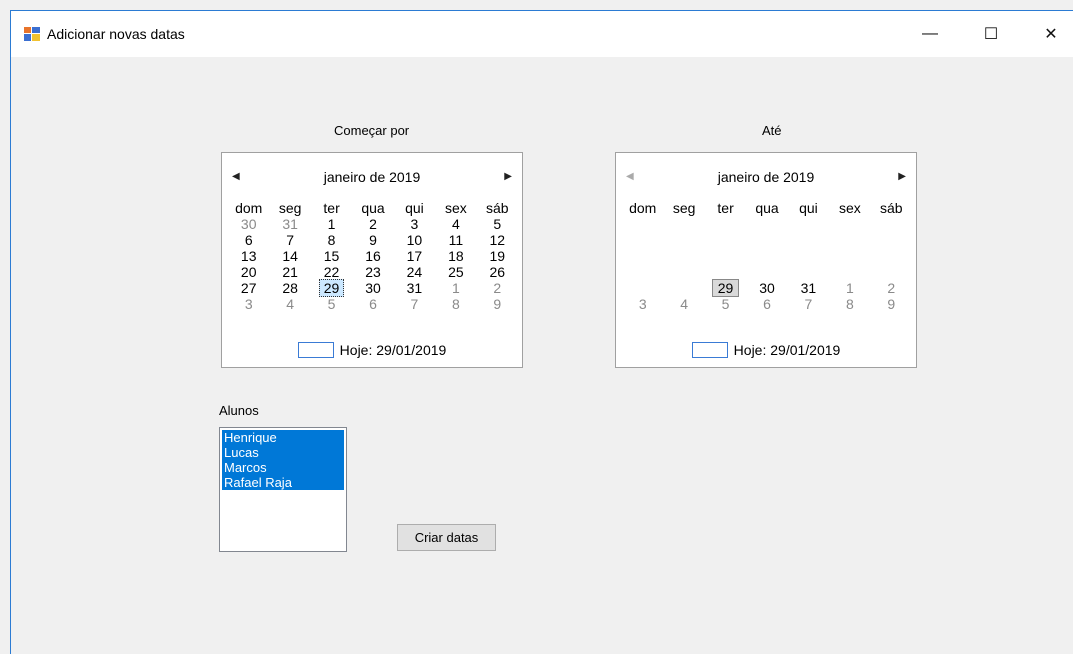  I want to click on list-item: Lucas, so click(283, 452).